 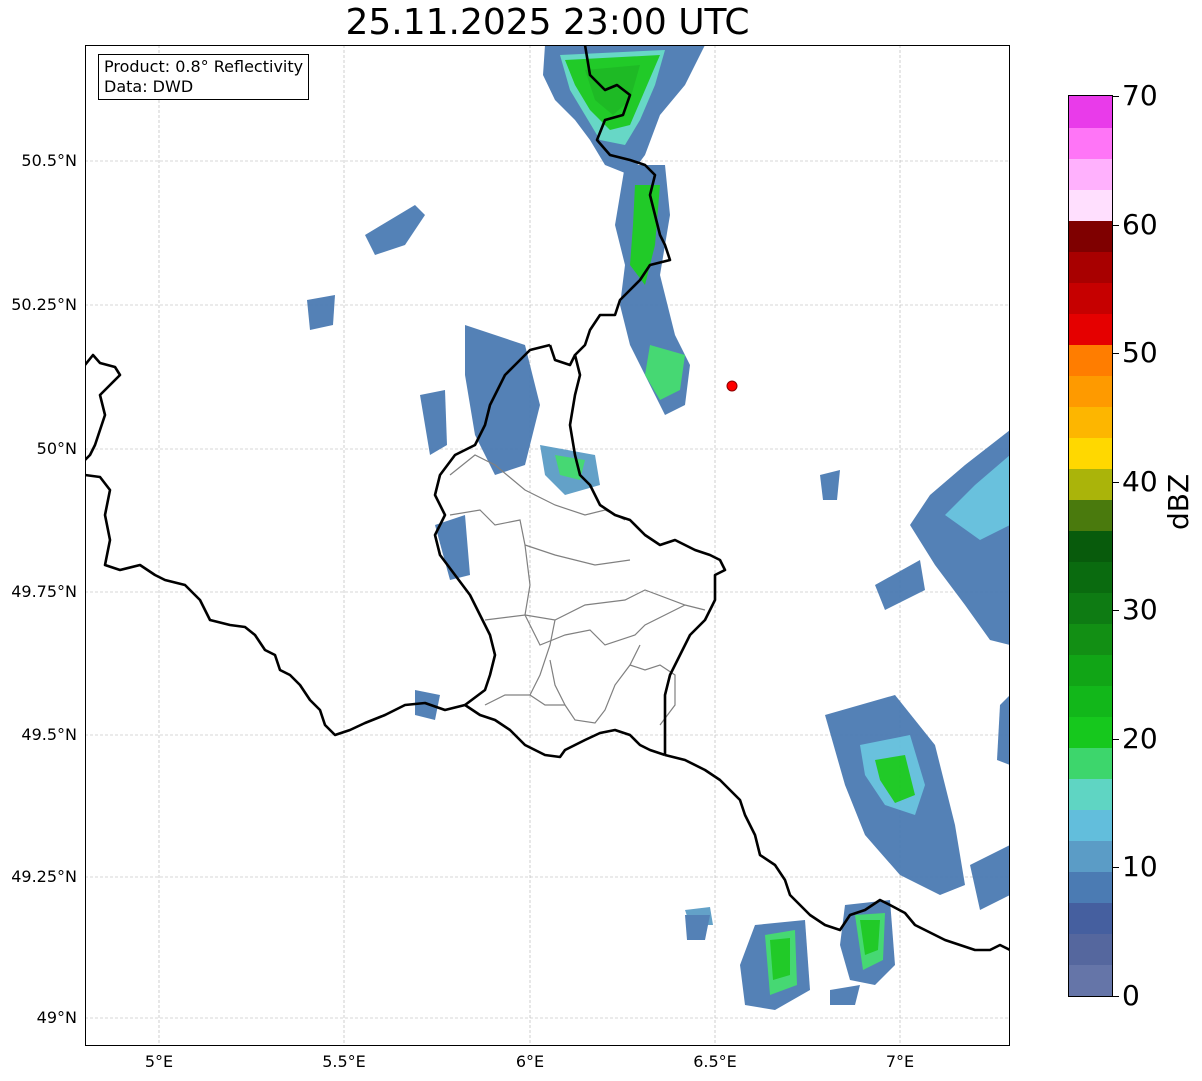 What do you see at coordinates (1140, 353) in the screenshot?
I see `colorbar-tick-label: 50` at bounding box center [1140, 353].